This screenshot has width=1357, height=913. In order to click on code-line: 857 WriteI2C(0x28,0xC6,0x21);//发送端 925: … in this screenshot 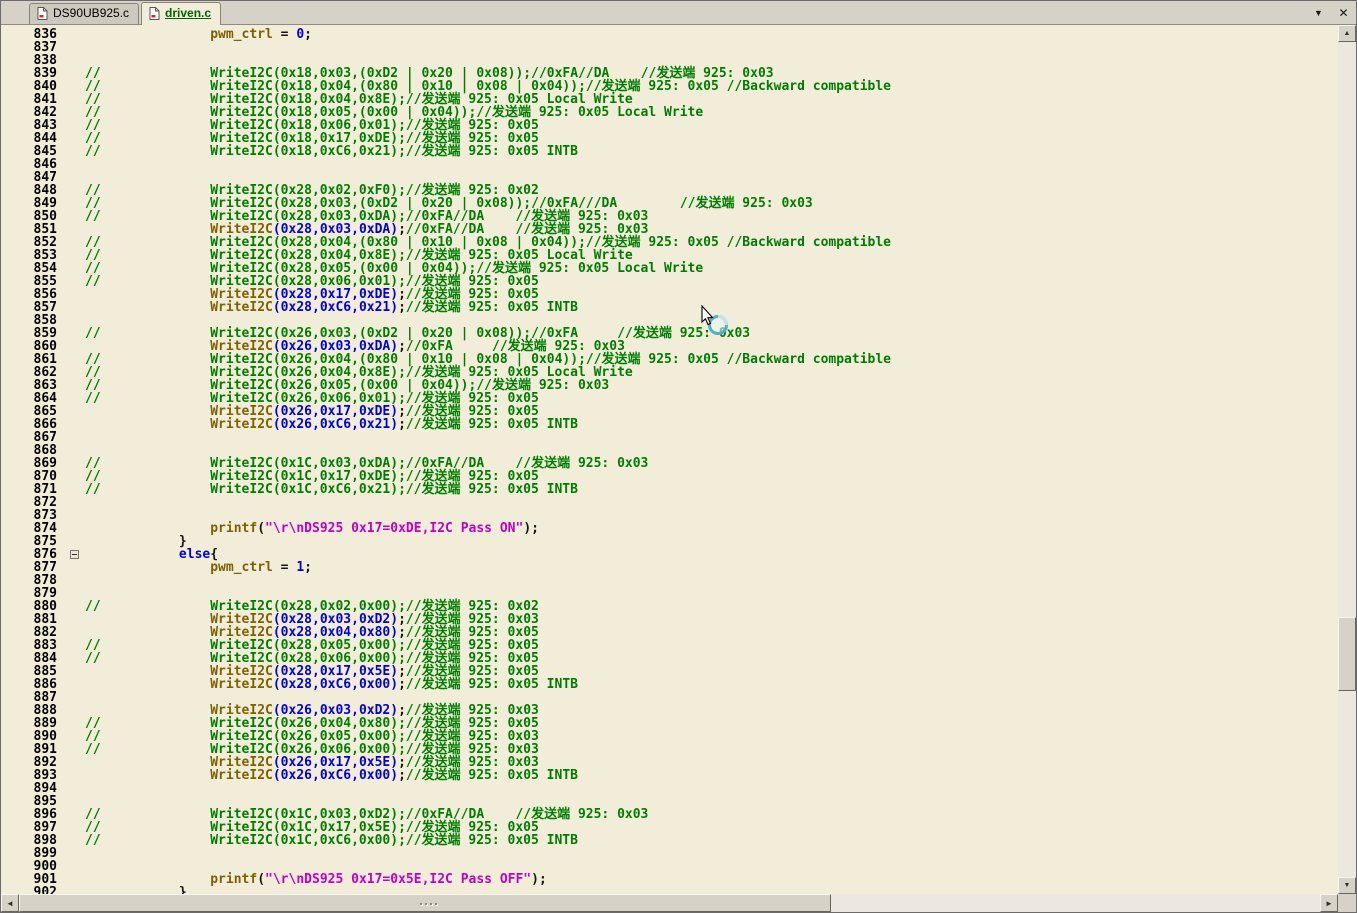, I will do `click(669, 307)`.